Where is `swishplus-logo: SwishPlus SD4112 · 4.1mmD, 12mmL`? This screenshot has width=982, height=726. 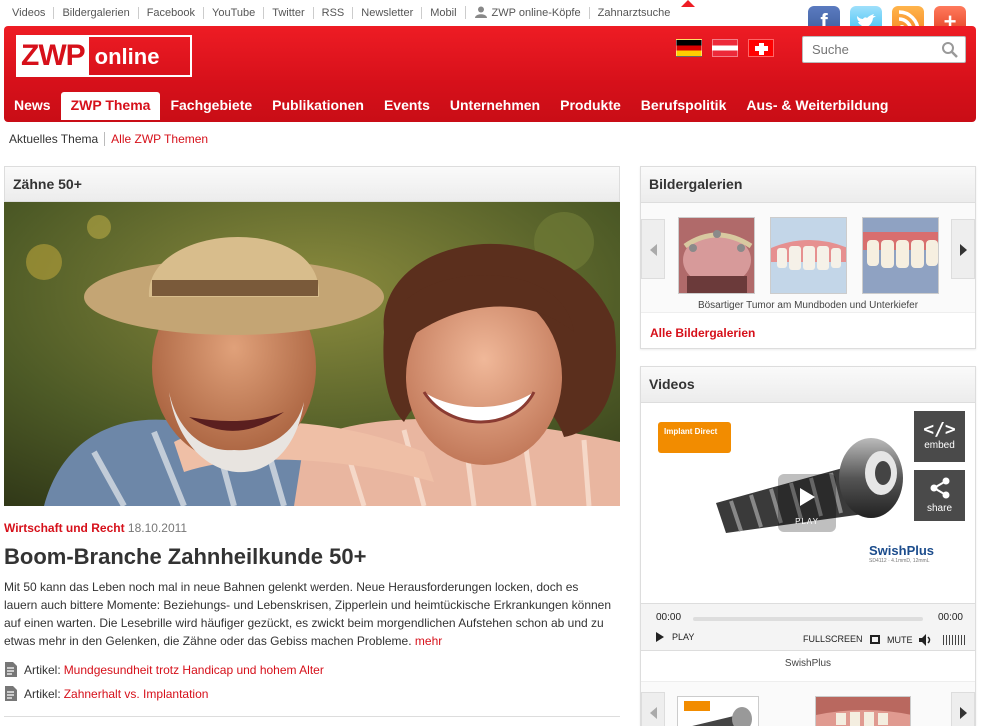
swishplus-logo: SwishPlus SD4112 · 4.1mmD, 12mmL is located at coordinates (901, 553).